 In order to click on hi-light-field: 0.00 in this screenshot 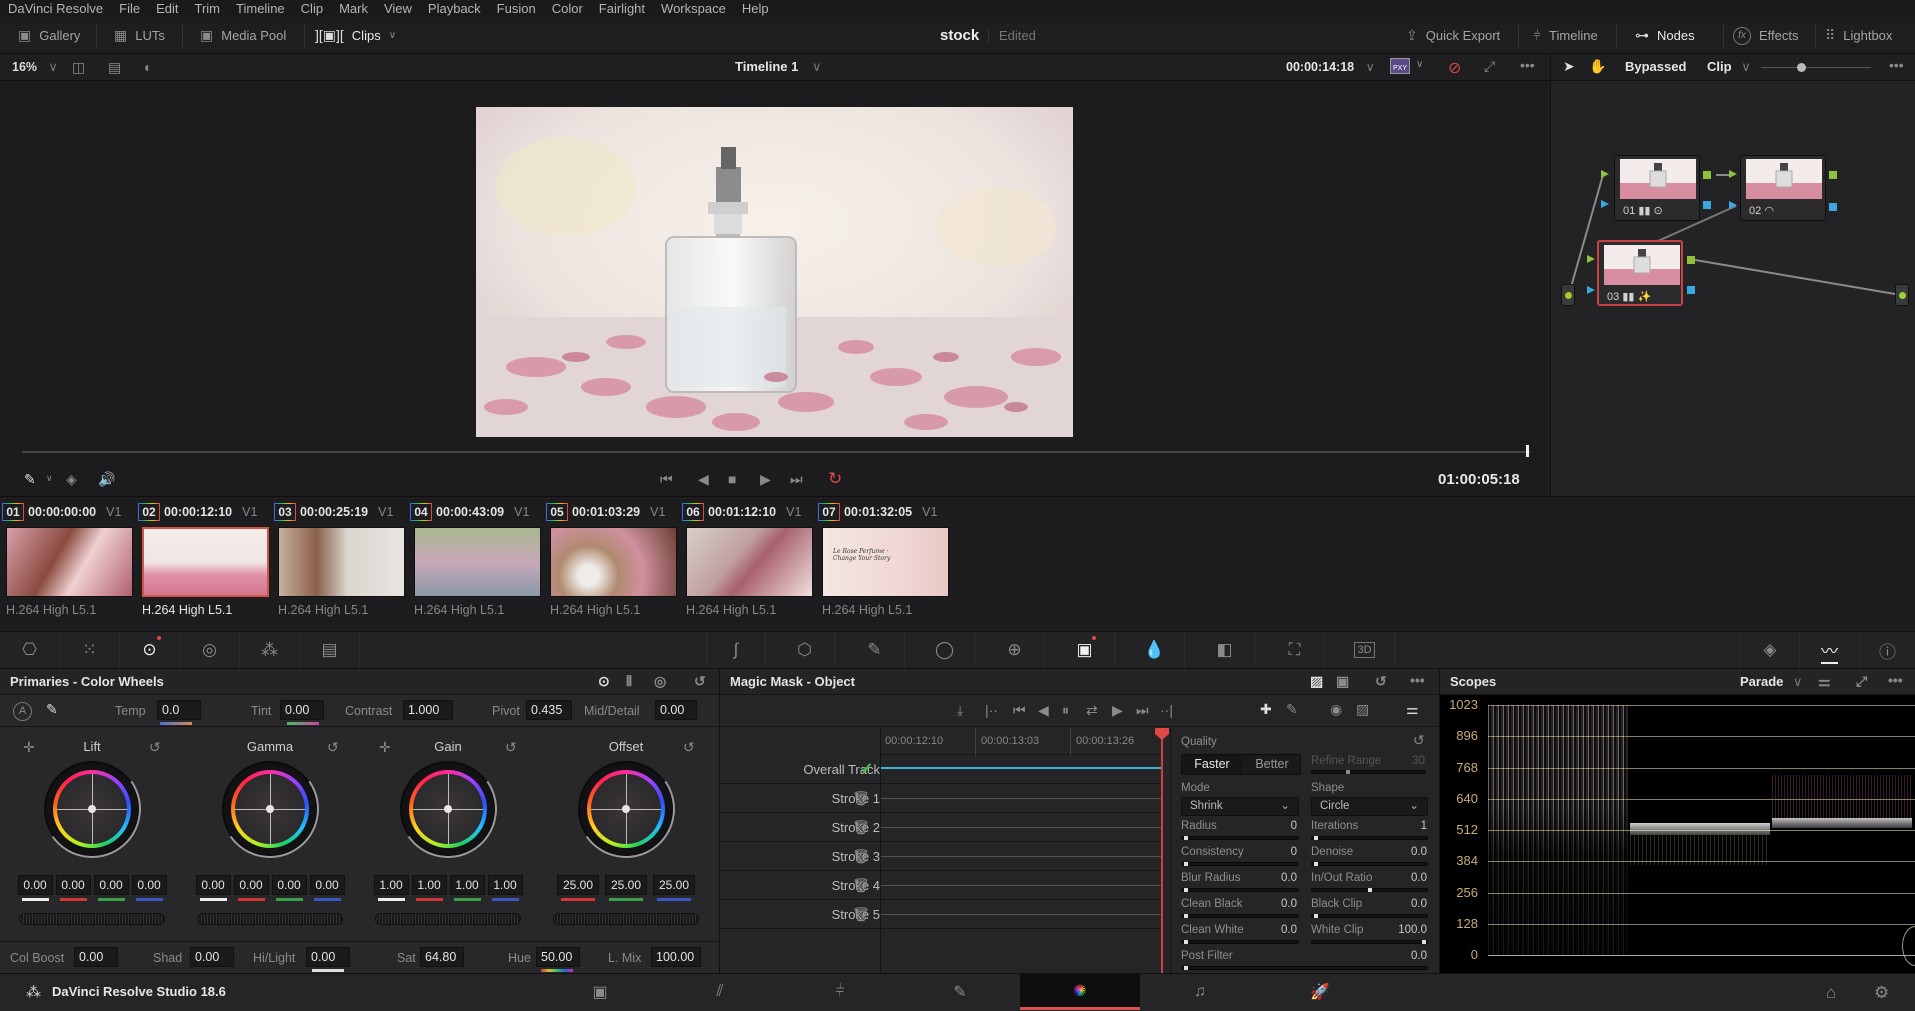, I will do `click(328, 957)`.